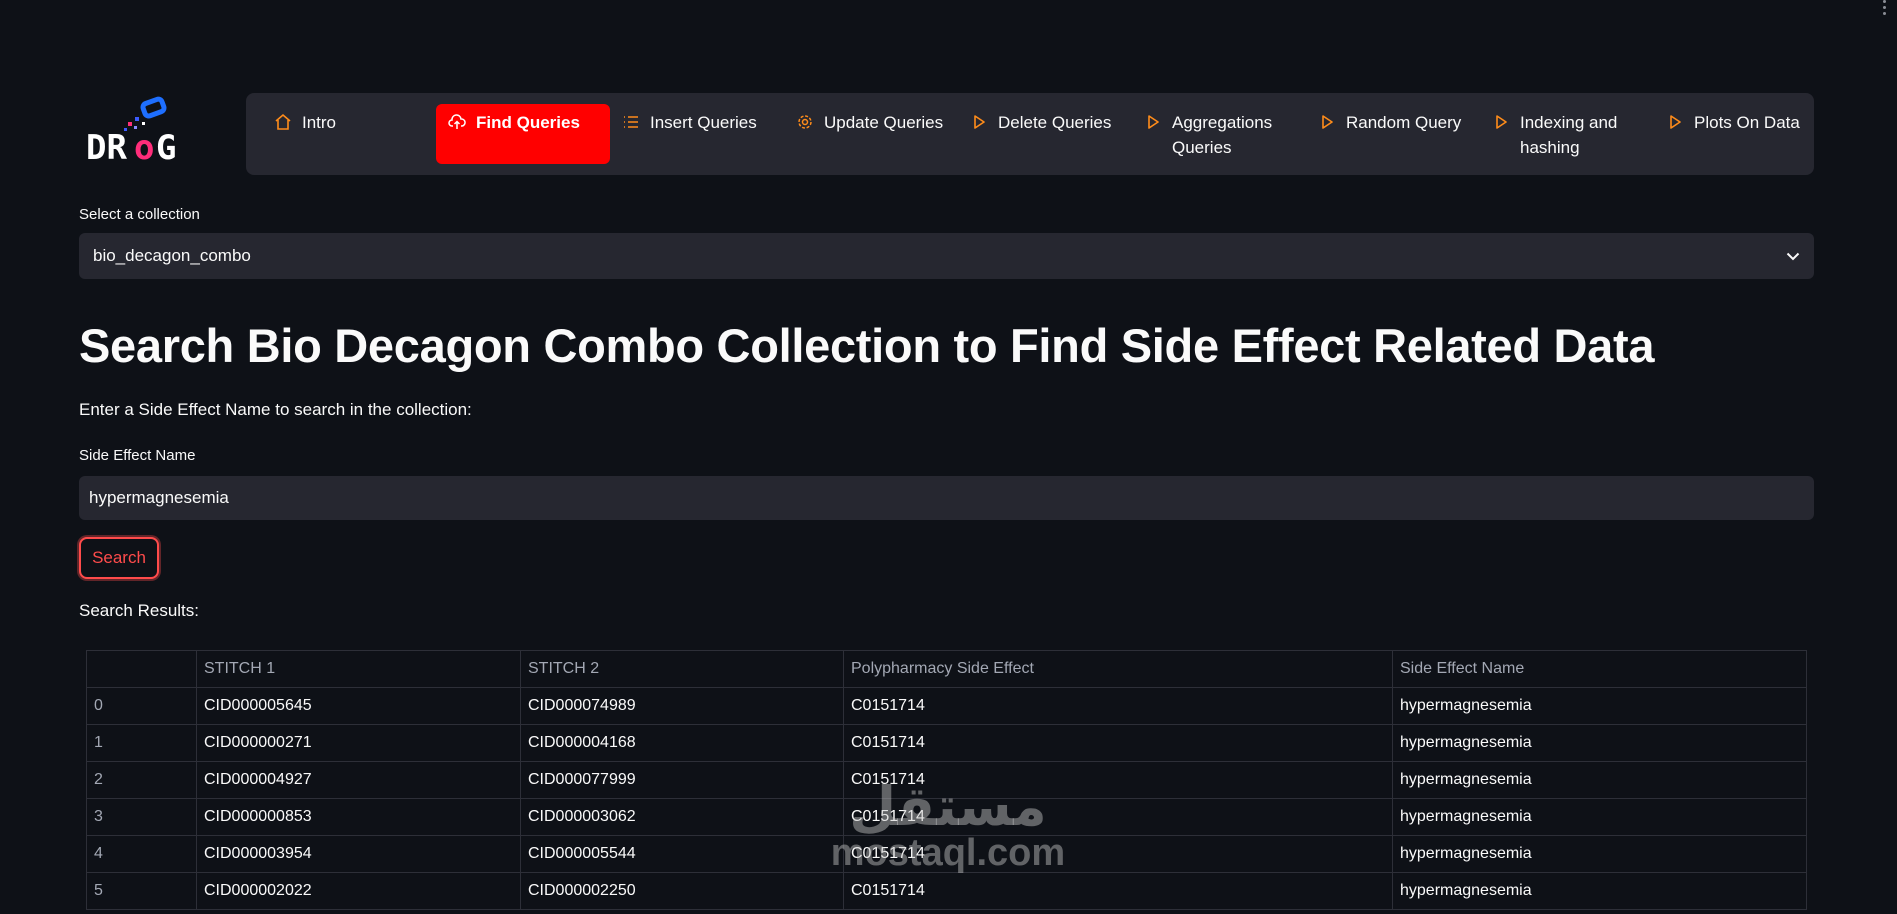 The width and height of the screenshot is (1897, 914). What do you see at coordinates (1793, 256) in the screenshot?
I see `chevron-down-icon` at bounding box center [1793, 256].